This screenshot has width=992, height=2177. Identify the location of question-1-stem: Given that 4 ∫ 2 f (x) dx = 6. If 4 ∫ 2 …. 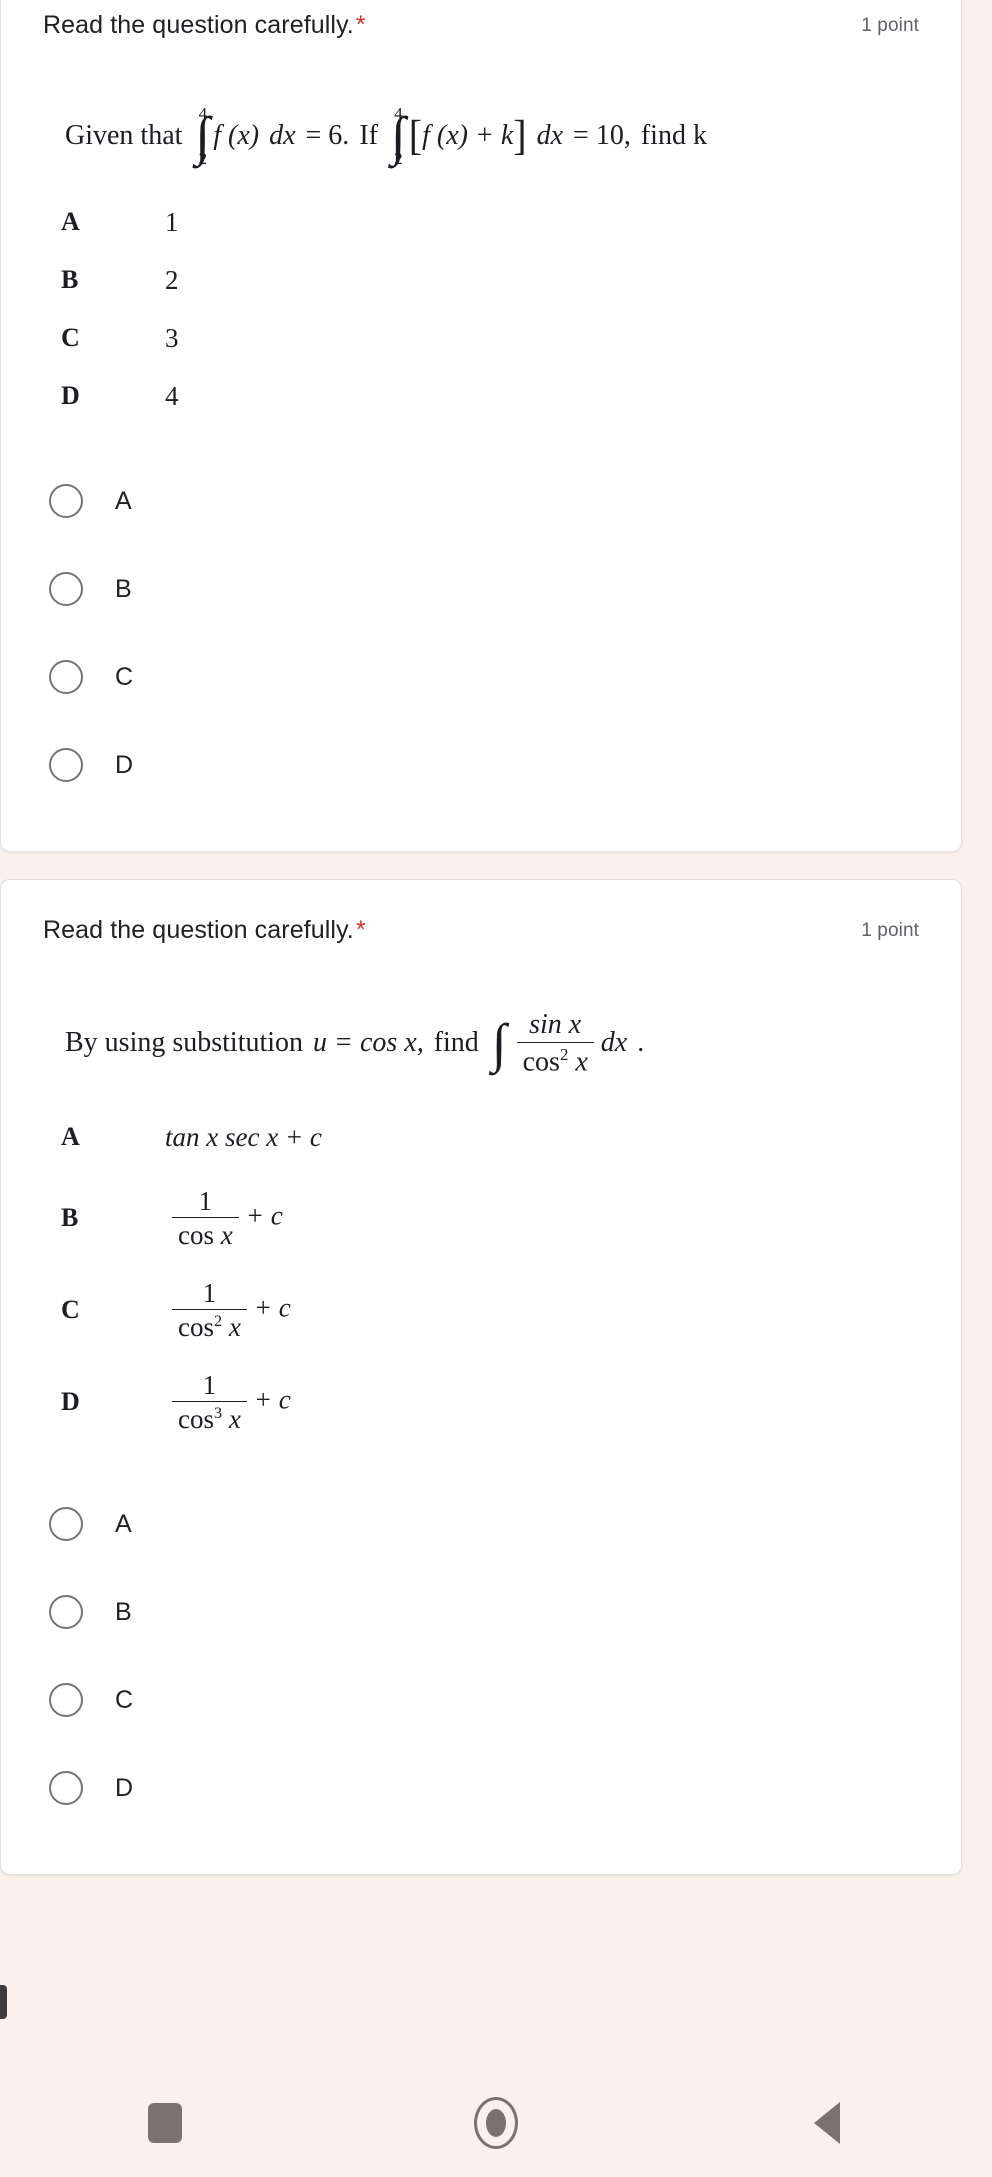
(481, 119).